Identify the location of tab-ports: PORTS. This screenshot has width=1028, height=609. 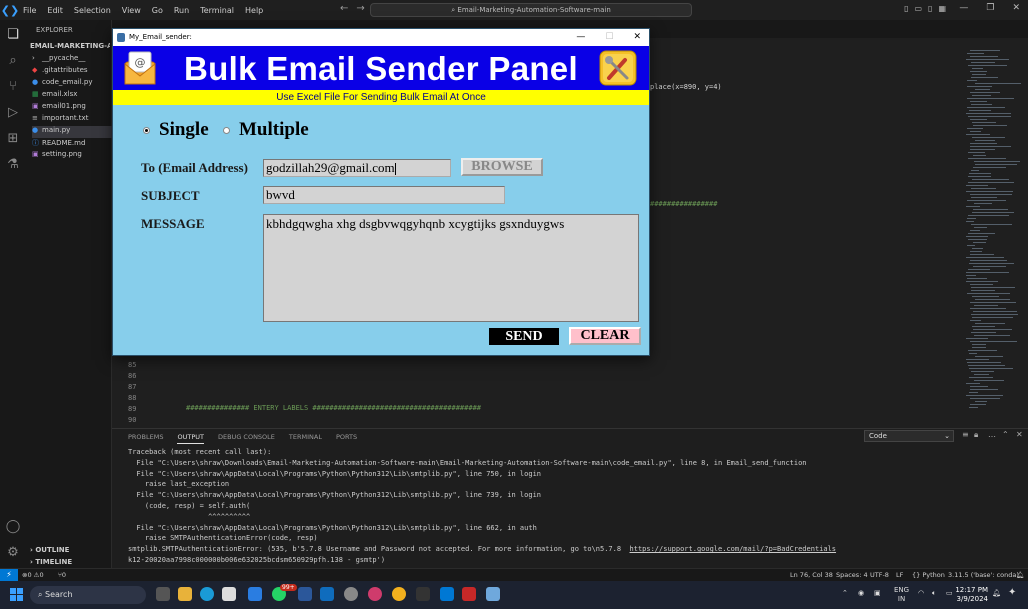
(346, 438).